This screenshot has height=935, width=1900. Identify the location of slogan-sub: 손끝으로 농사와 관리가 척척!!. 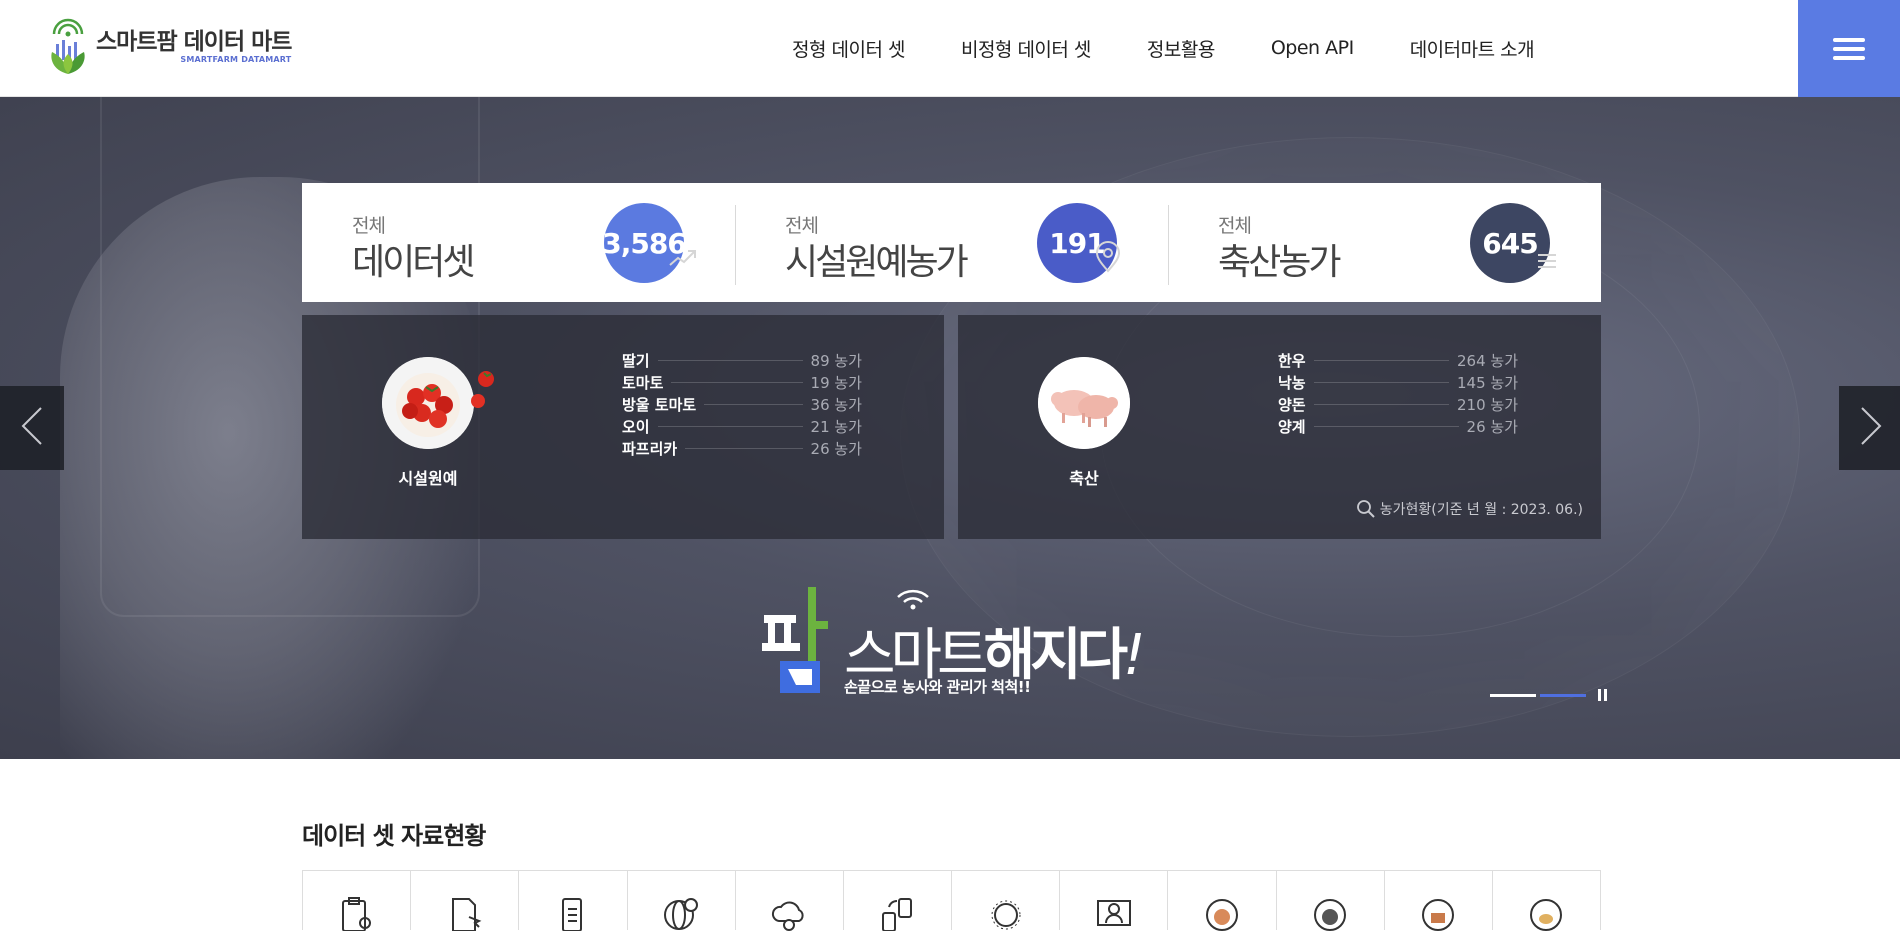
(937, 687).